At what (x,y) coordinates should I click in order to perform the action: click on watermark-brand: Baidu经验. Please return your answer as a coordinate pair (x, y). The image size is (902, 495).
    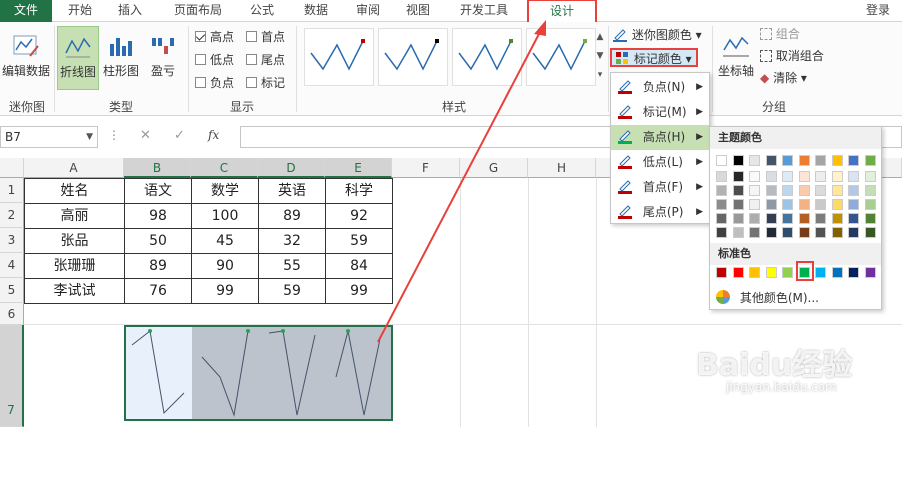
    Looking at the image, I should click on (774, 365).